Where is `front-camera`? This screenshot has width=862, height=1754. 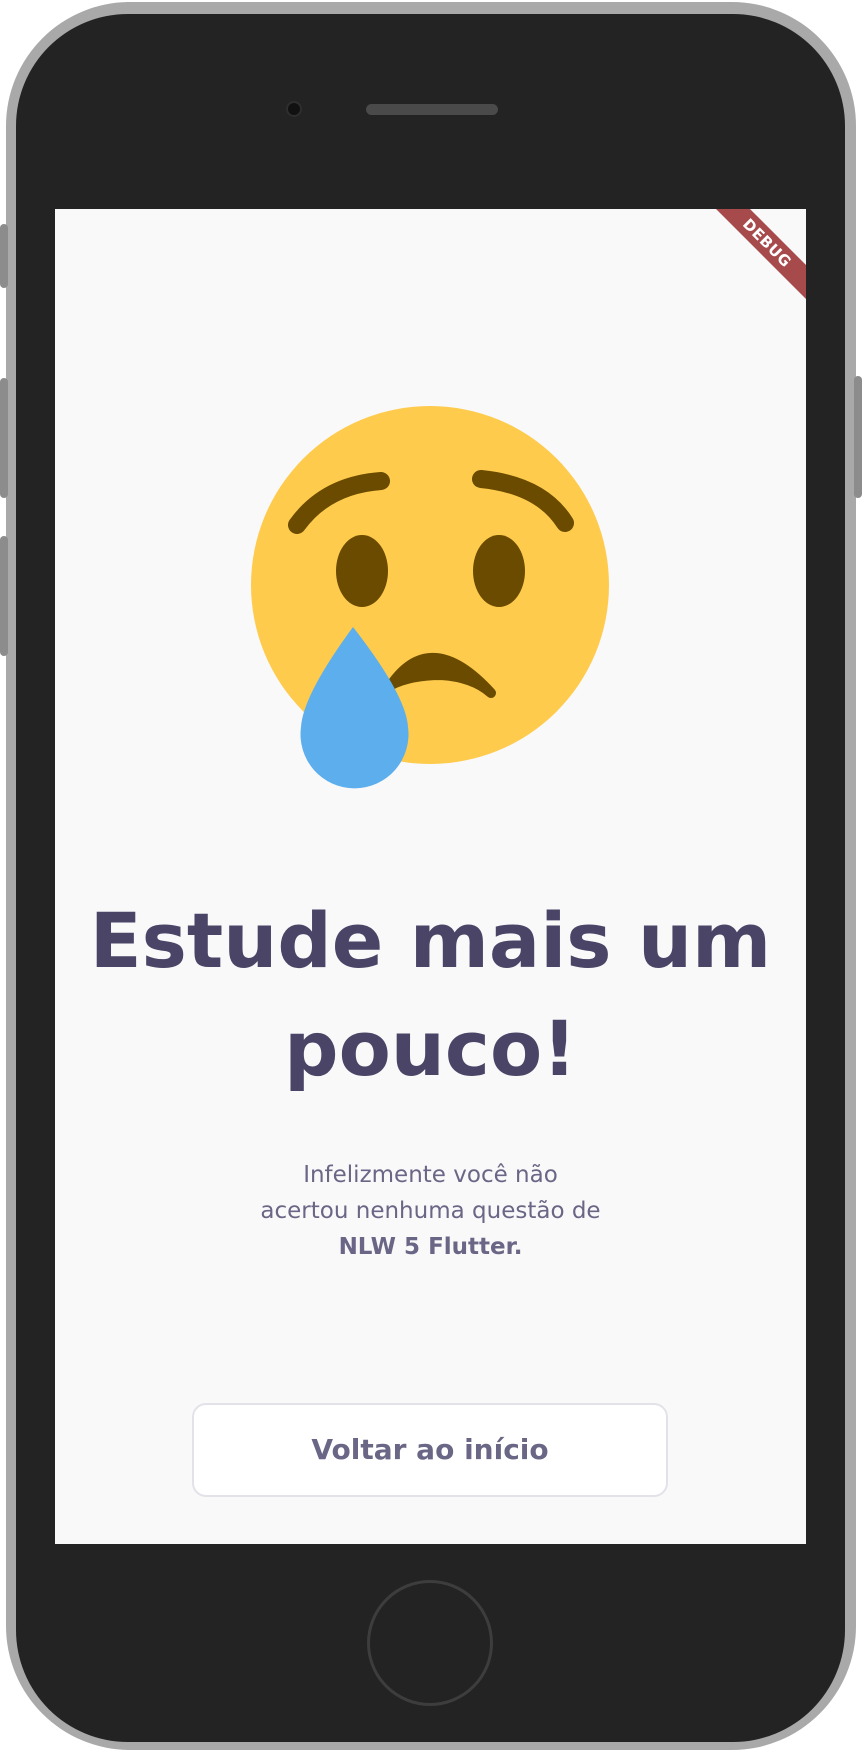
front-camera is located at coordinates (294, 109).